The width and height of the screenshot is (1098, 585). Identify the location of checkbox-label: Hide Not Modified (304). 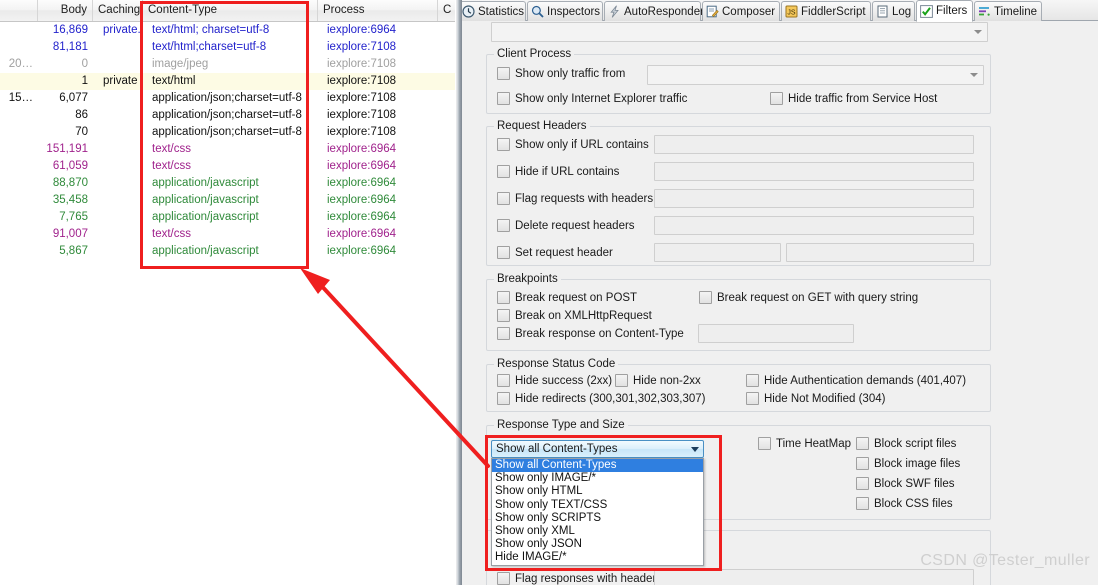
(825, 398).